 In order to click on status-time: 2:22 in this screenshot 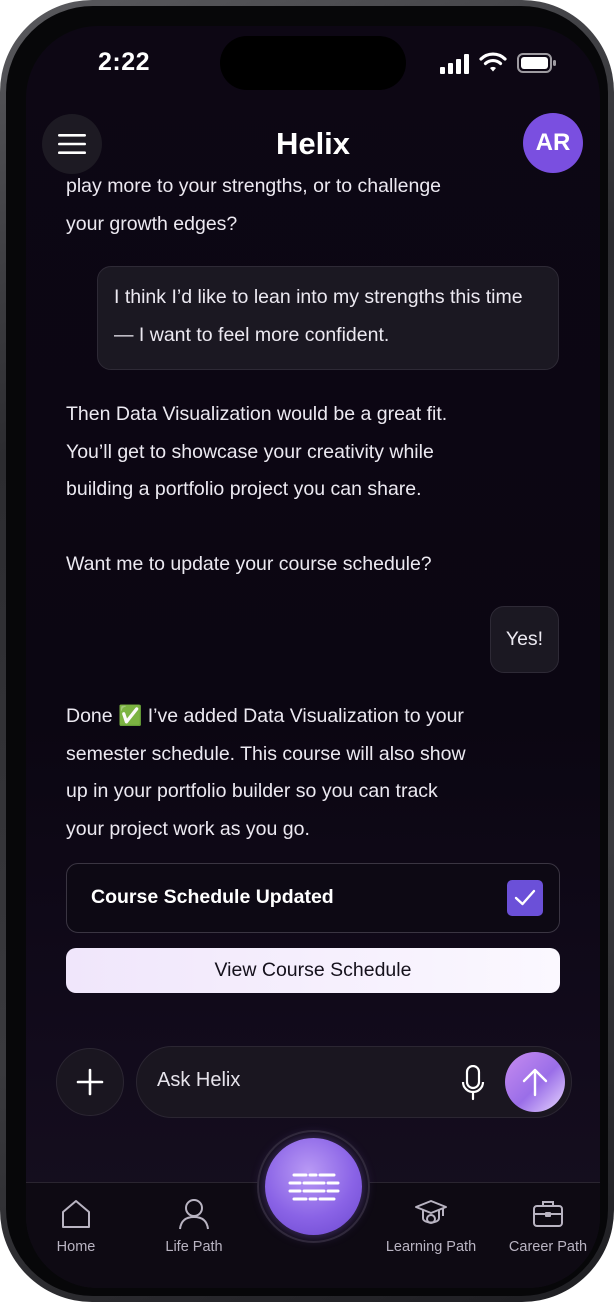, I will do `click(124, 62)`.